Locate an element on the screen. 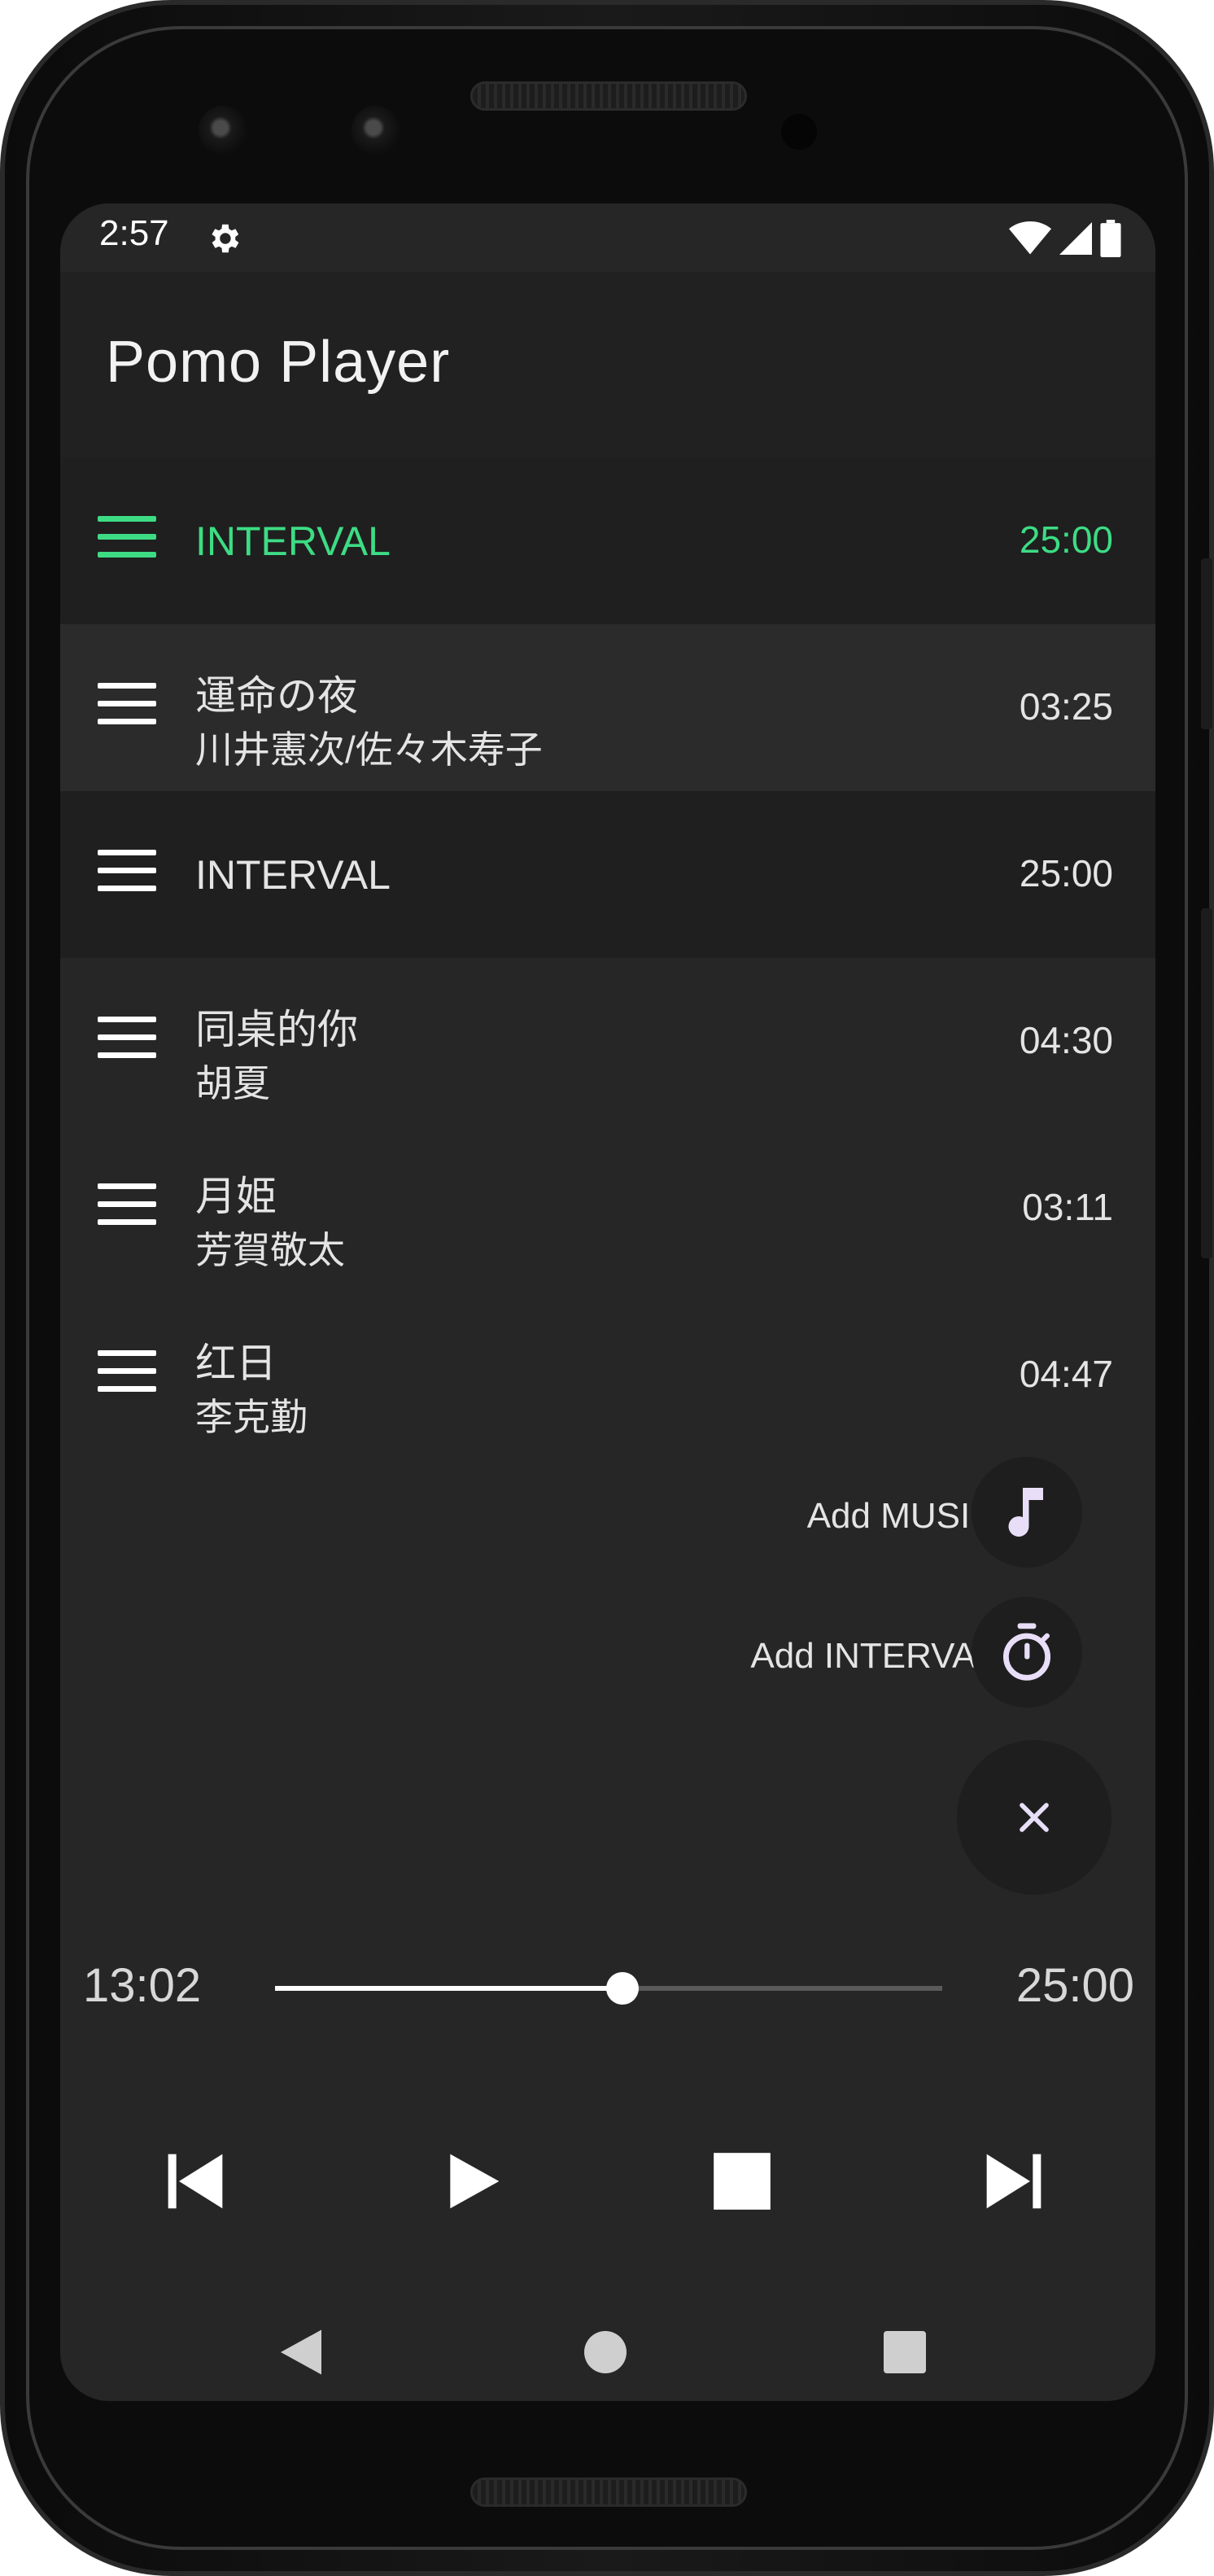  queue-item-artist: 川井憲次/佐々木寿子 is located at coordinates (369, 749).